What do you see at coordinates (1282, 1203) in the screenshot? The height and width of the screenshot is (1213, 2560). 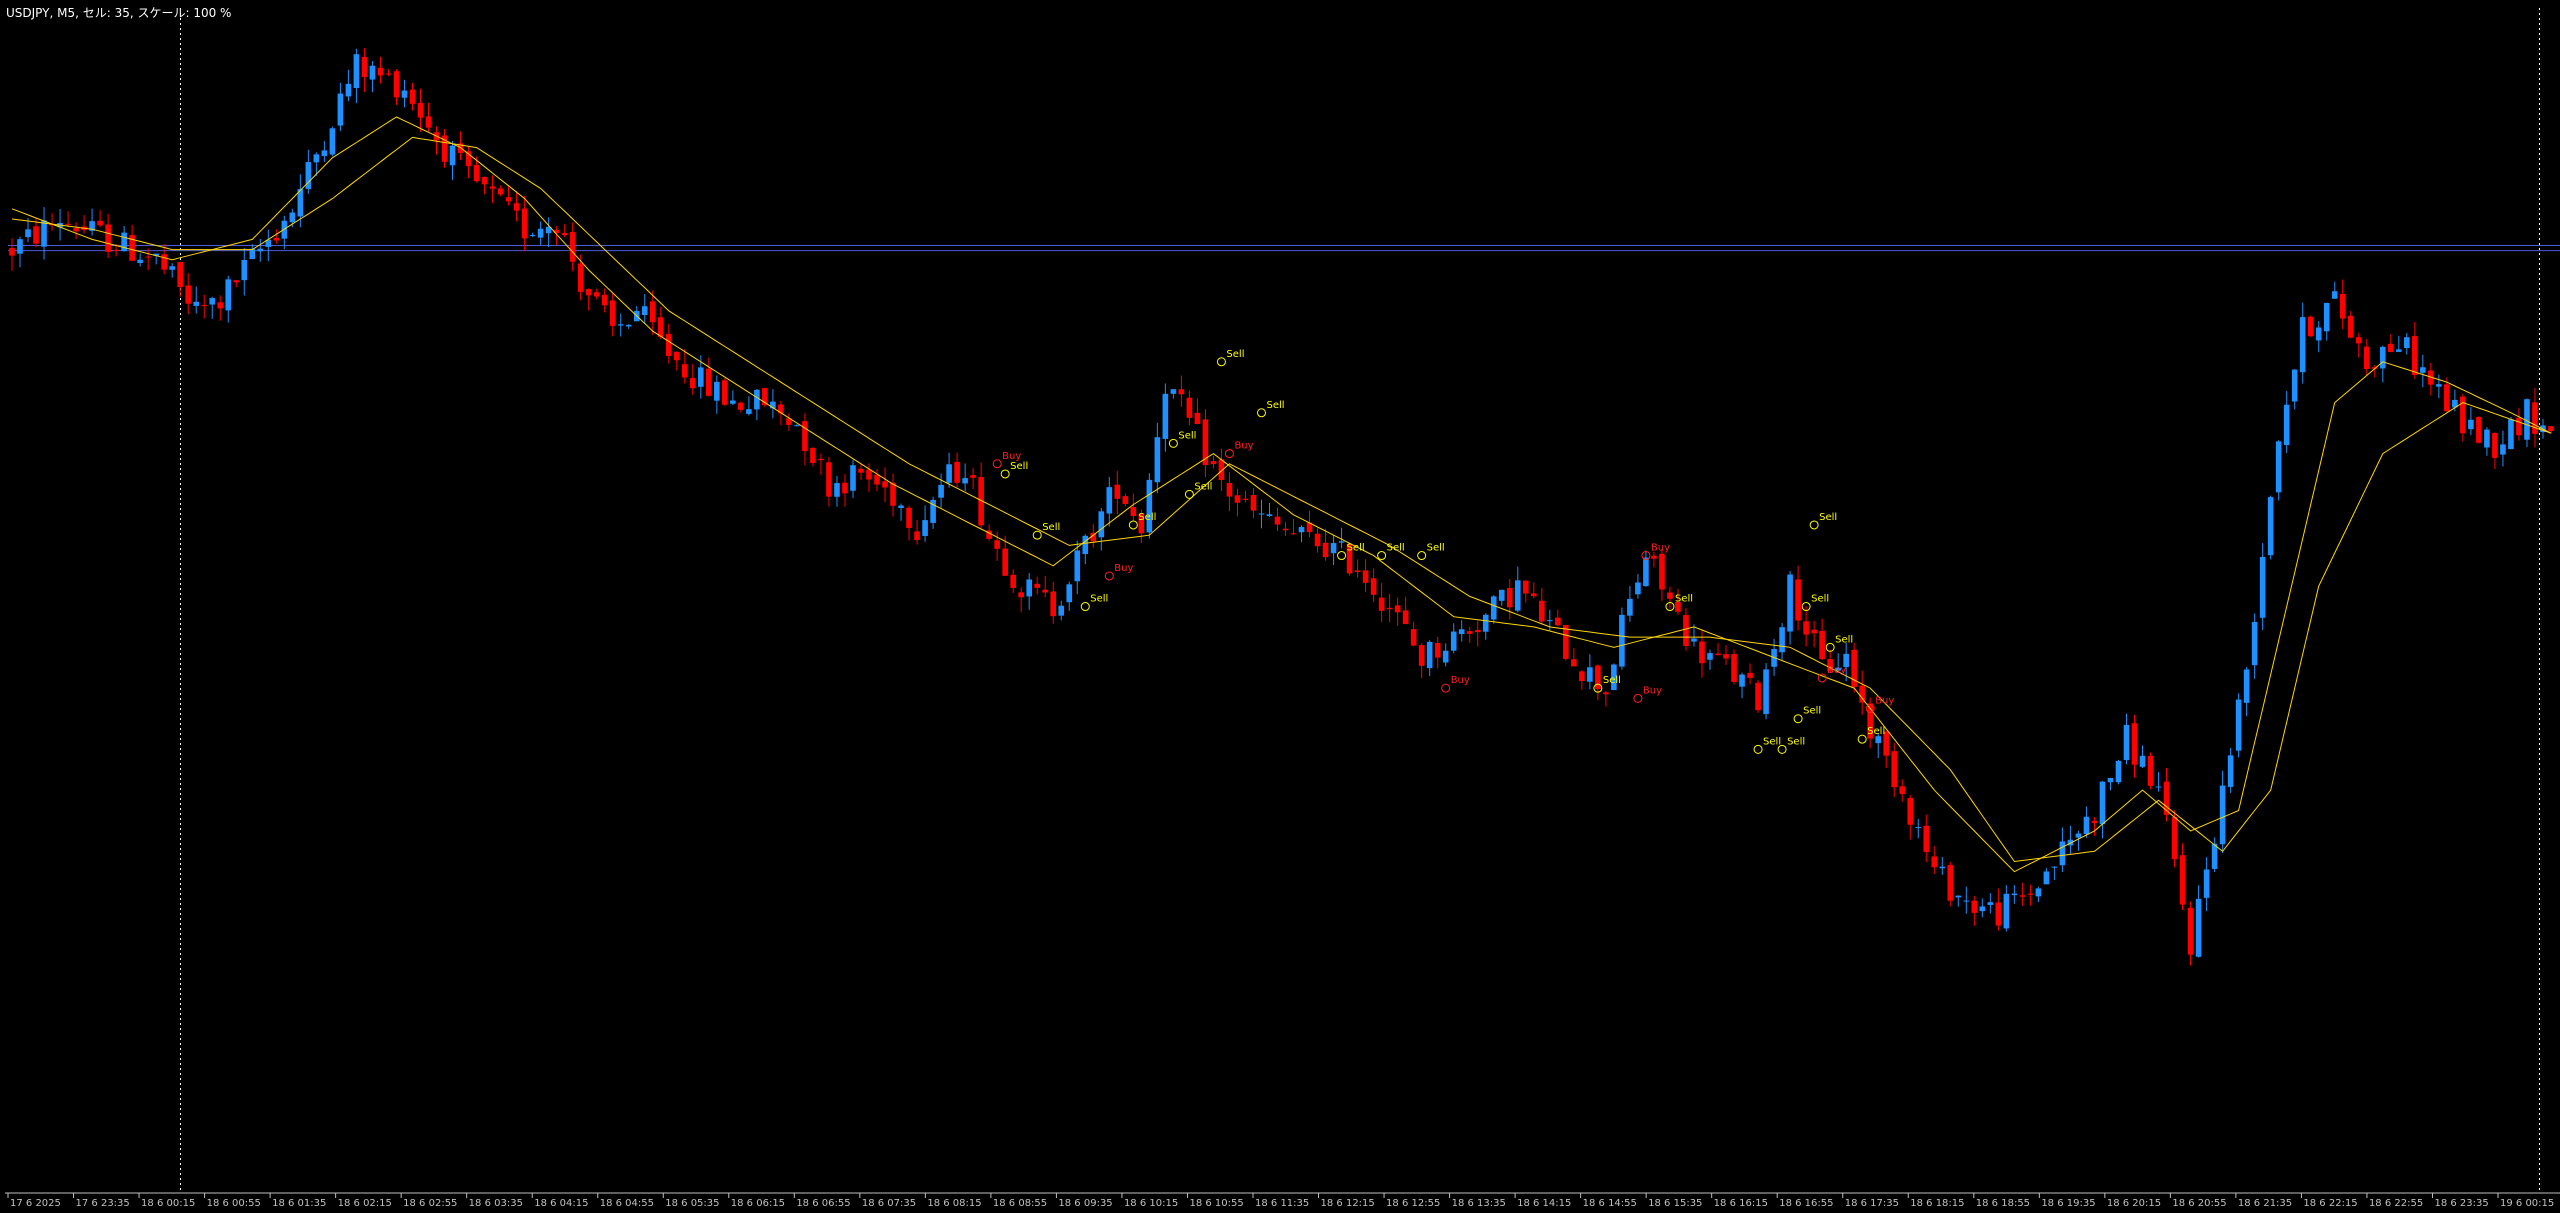 I see `time-tick-label: 18 6 11:35` at bounding box center [1282, 1203].